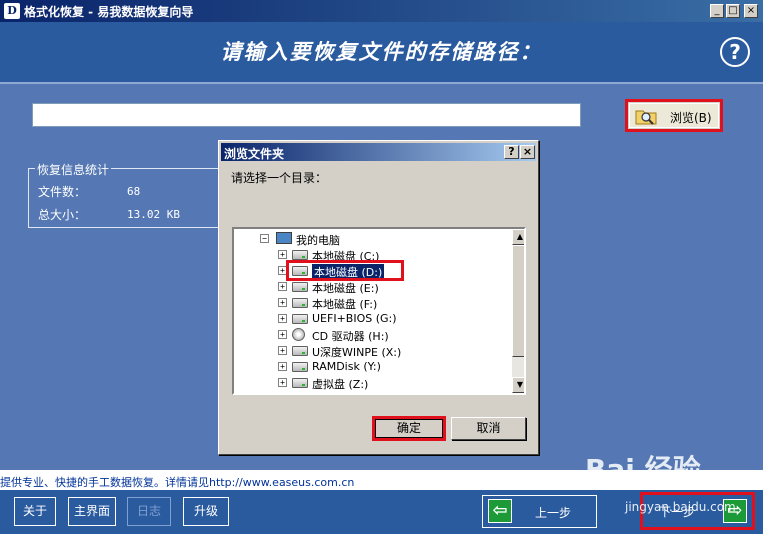 The image size is (763, 534). What do you see at coordinates (500, 511) in the screenshot?
I see `arrow-left-icon: ⇦` at bounding box center [500, 511].